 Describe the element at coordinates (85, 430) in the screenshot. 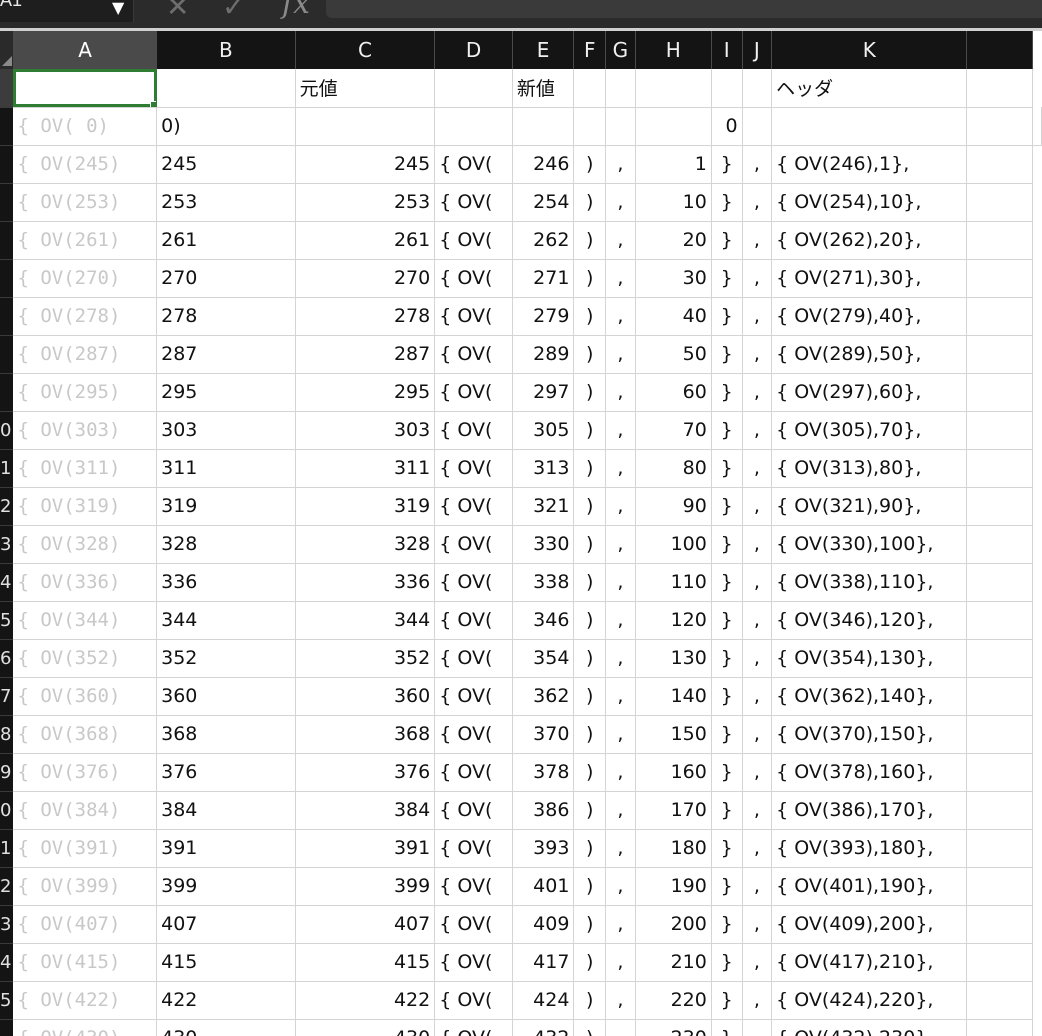

I see `cell-a: { OV(303)` at that location.